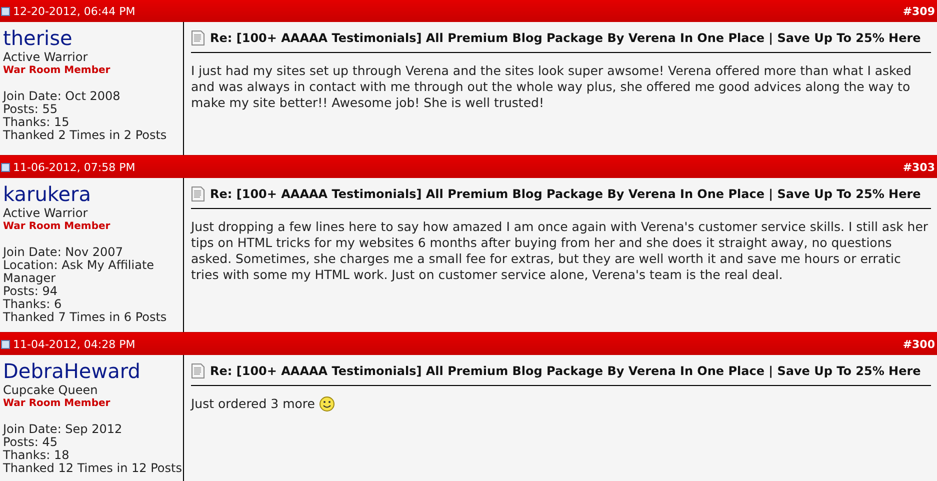 This screenshot has height=481, width=937. I want to click on user-detail: Thanked 12 Times in 12 Posts, so click(93, 468).